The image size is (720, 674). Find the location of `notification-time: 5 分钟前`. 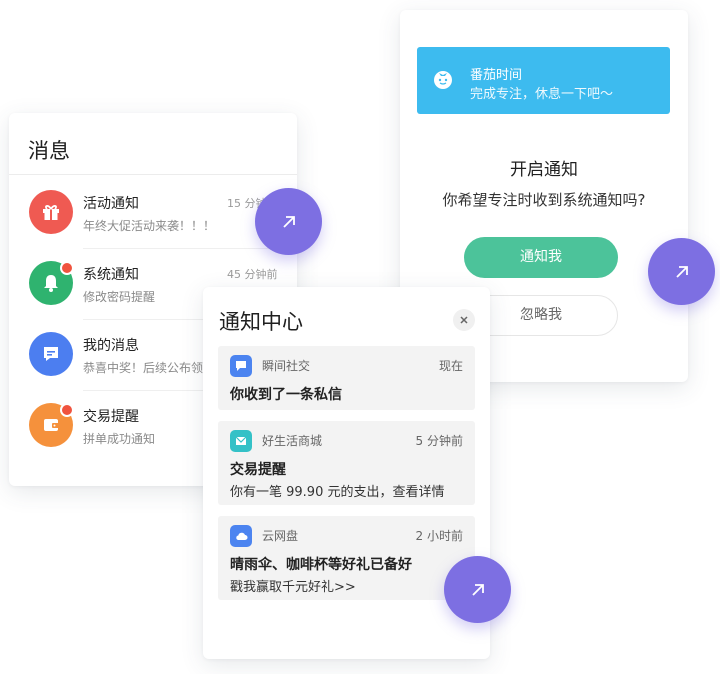

notification-time: 5 分钟前 is located at coordinates (439, 441).